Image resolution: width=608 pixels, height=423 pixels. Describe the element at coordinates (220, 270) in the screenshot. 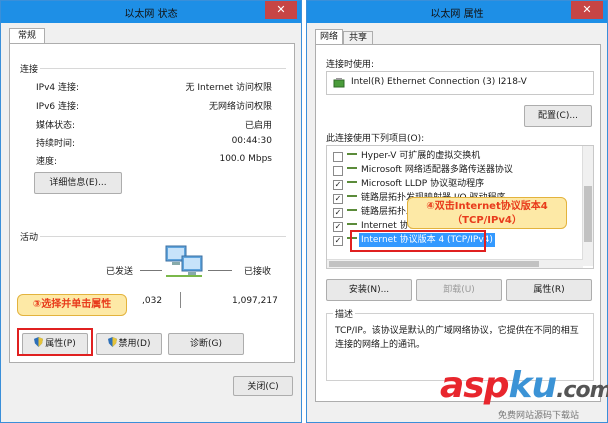

I see `received-line` at that location.